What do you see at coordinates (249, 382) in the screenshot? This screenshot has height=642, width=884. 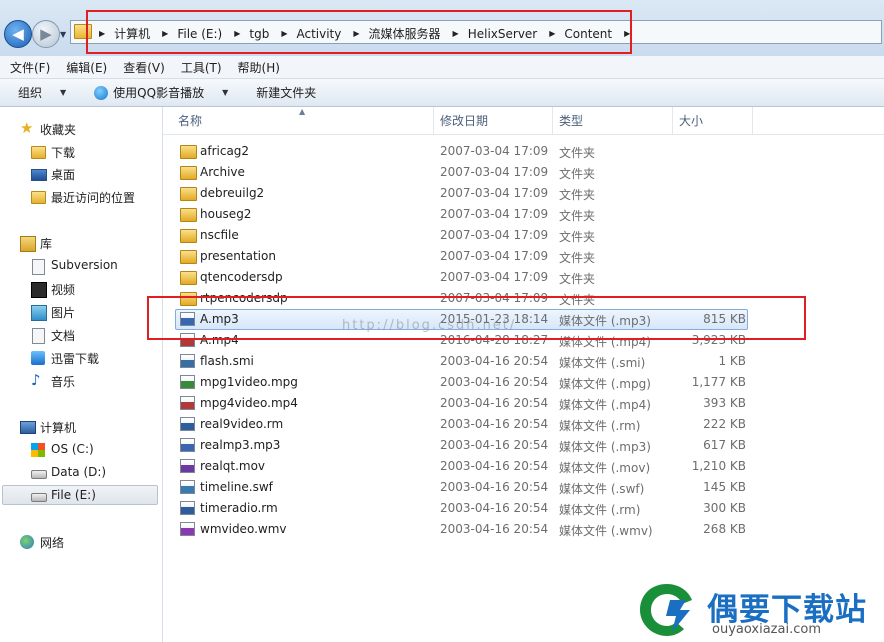 I see `file-name: mpg1video.mpg` at bounding box center [249, 382].